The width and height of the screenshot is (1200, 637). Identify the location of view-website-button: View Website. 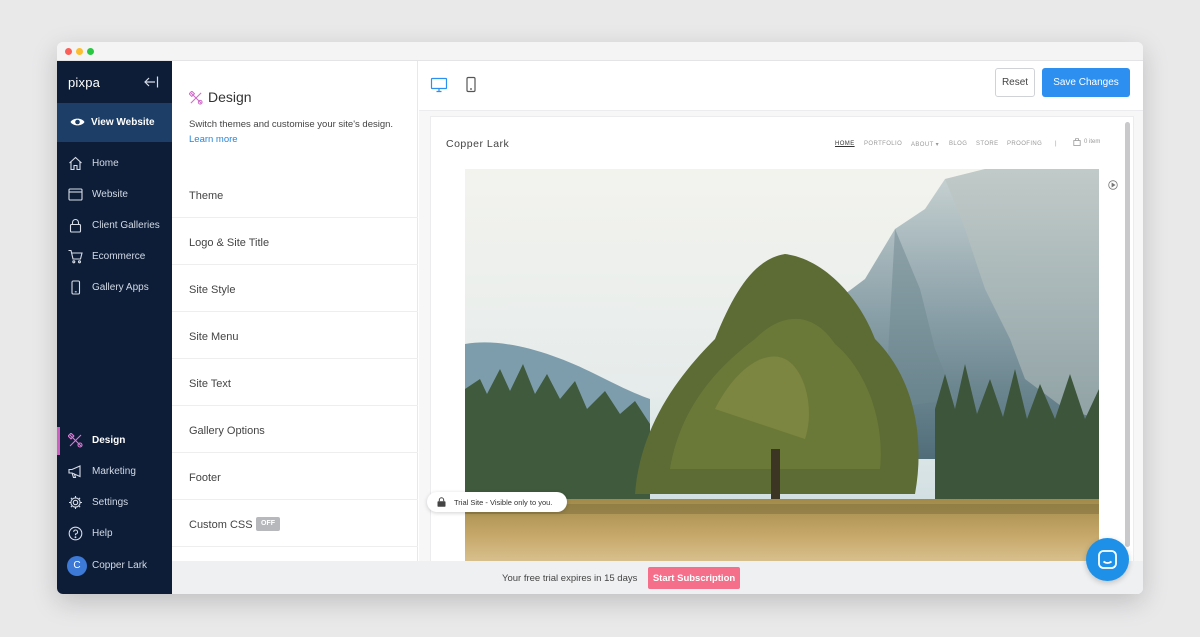
(114, 122).